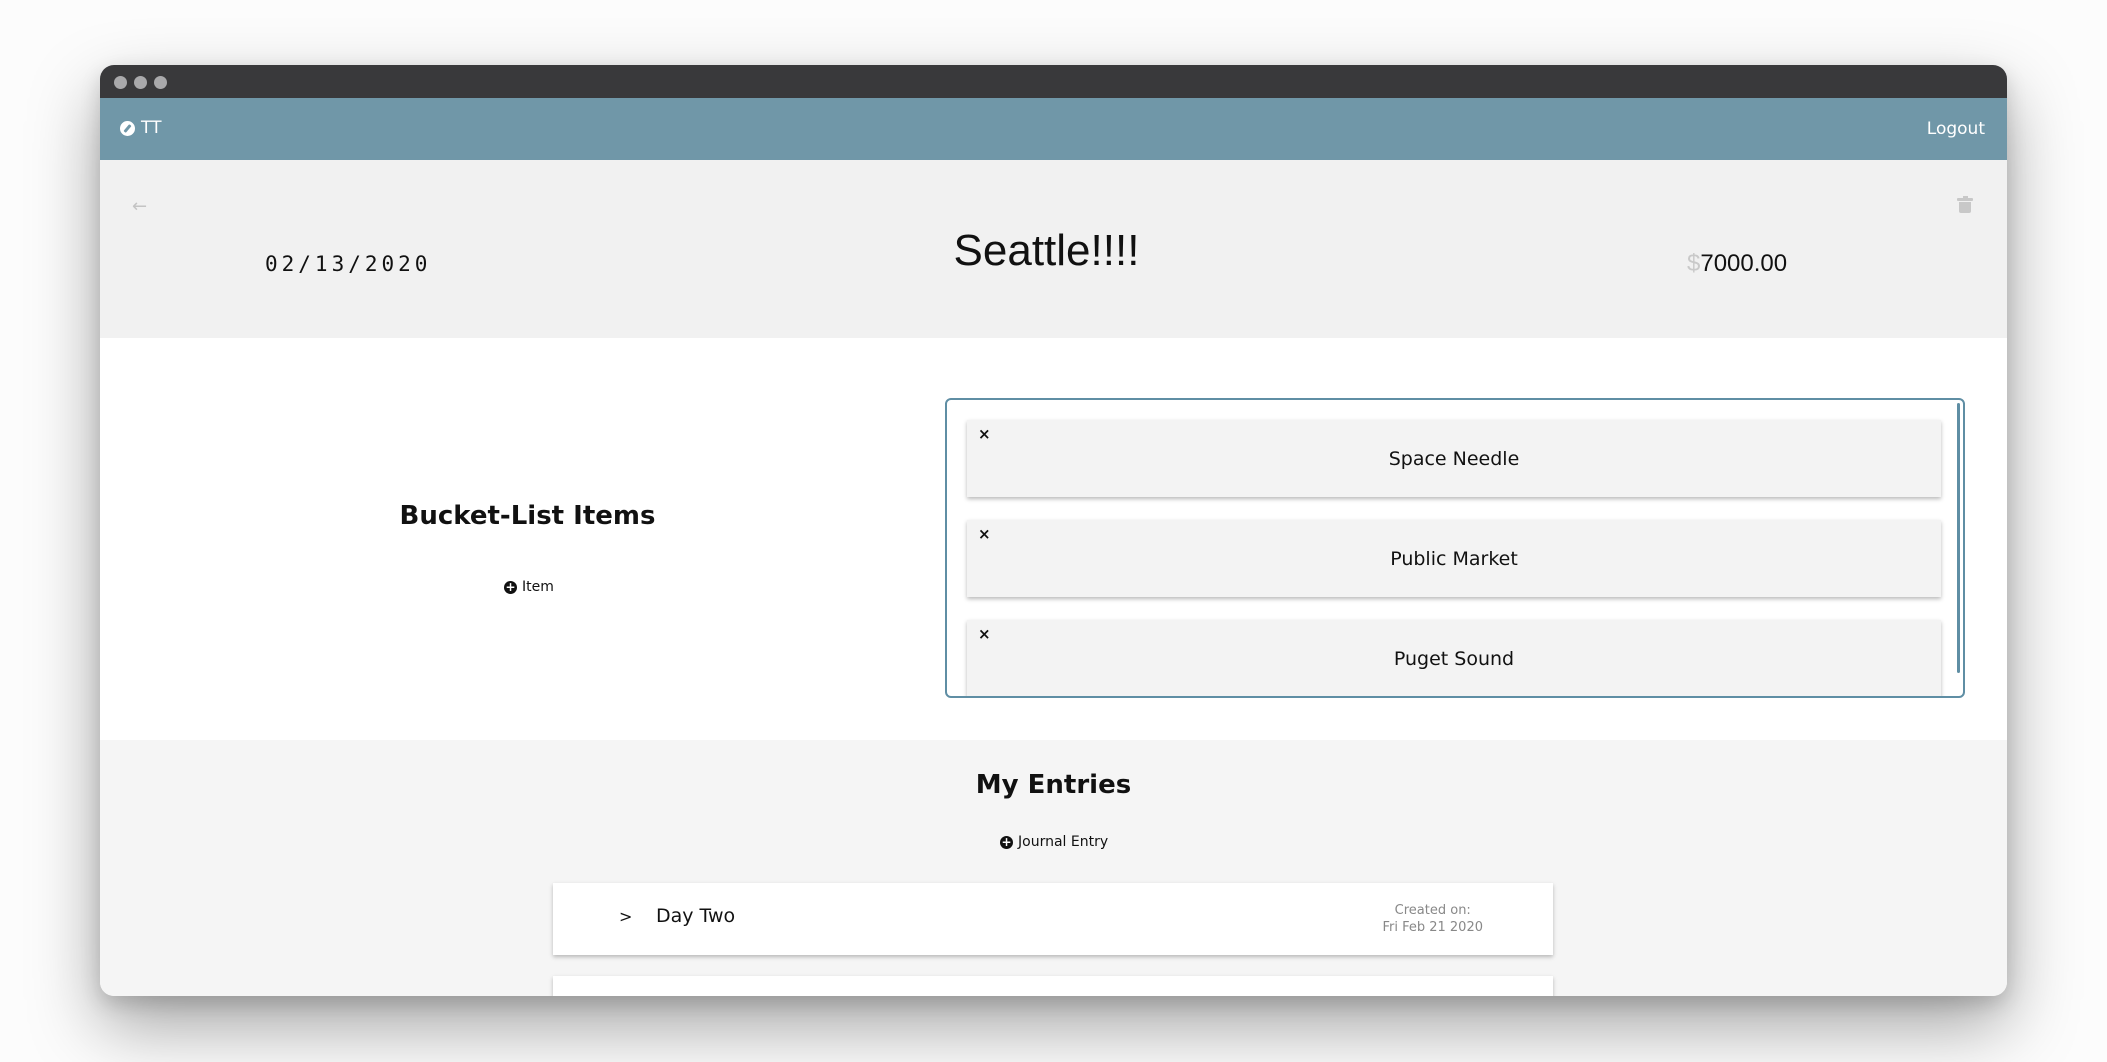 The height and width of the screenshot is (1062, 2107). I want to click on bucket-item: × Puget Sound, so click(1454, 658).